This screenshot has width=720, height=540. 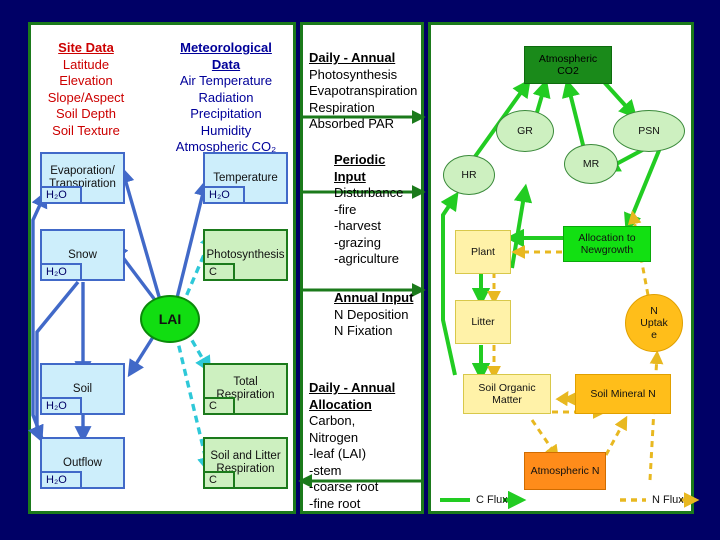 I want to click on node-label: N, so click(x=654, y=311).